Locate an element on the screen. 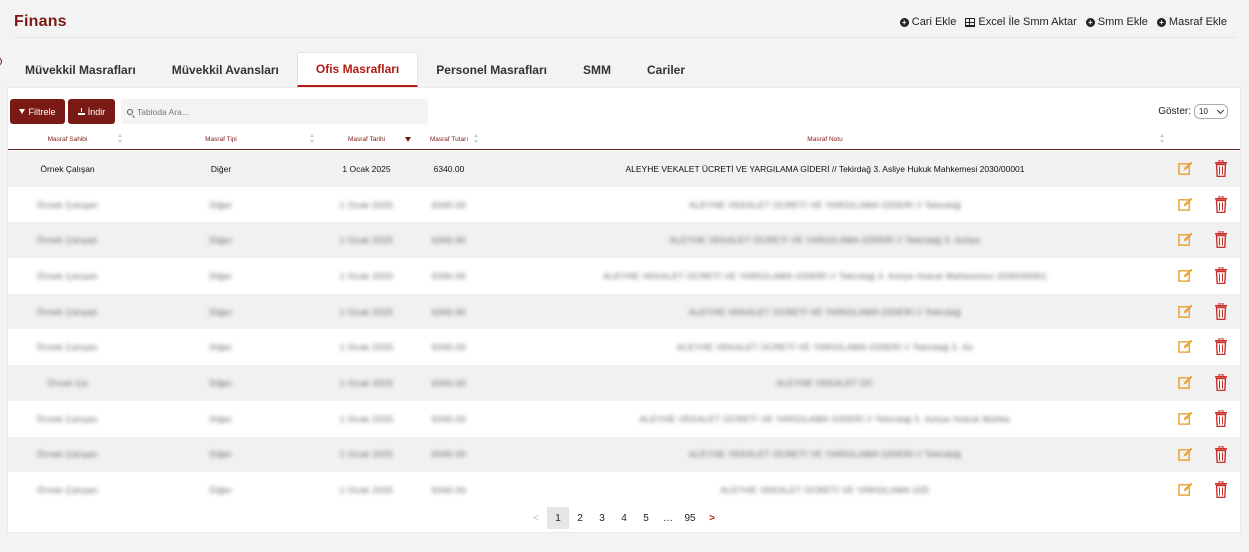 The image size is (1249, 552). column-header-label: Masraf Notu is located at coordinates (825, 139).